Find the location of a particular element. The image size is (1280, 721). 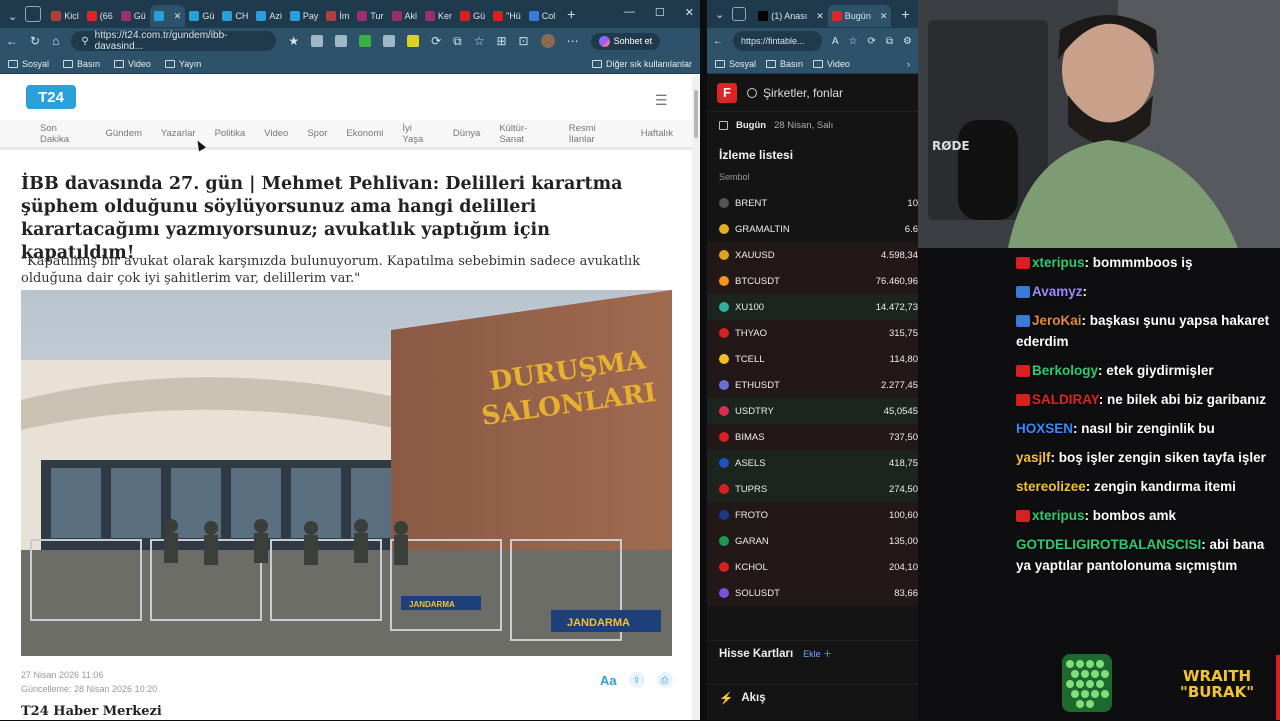

feed-header: ⚡ Akış is located at coordinates (812, 697).